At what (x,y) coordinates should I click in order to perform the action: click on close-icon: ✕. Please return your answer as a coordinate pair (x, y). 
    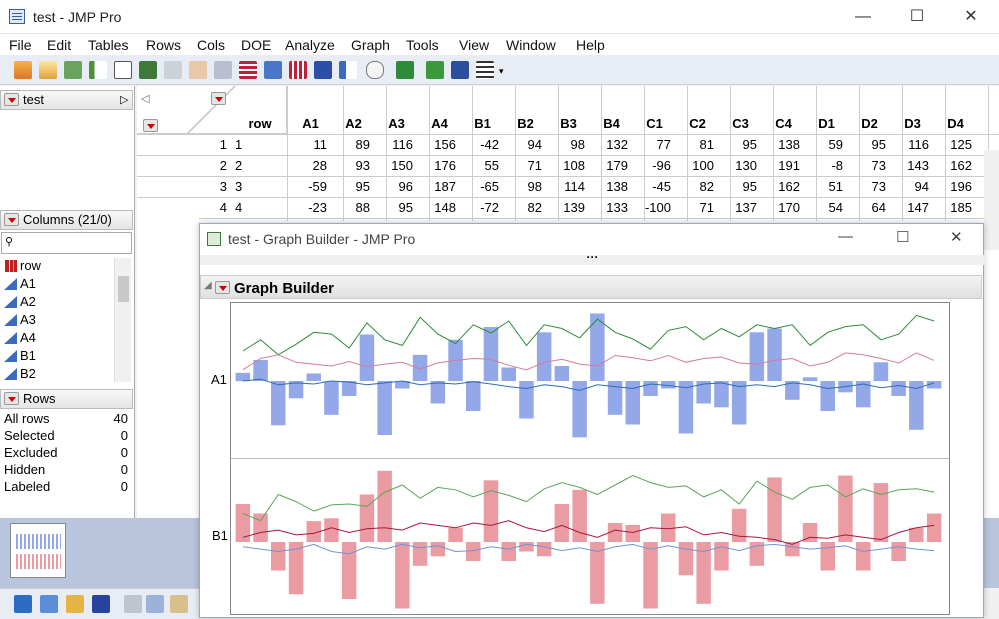
    Looking at the image, I should click on (971, 17).